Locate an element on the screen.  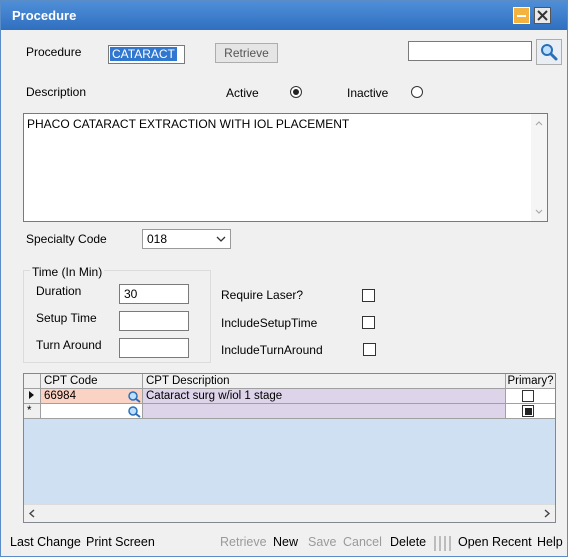
title-bar: Procedure is located at coordinates (284, 15).